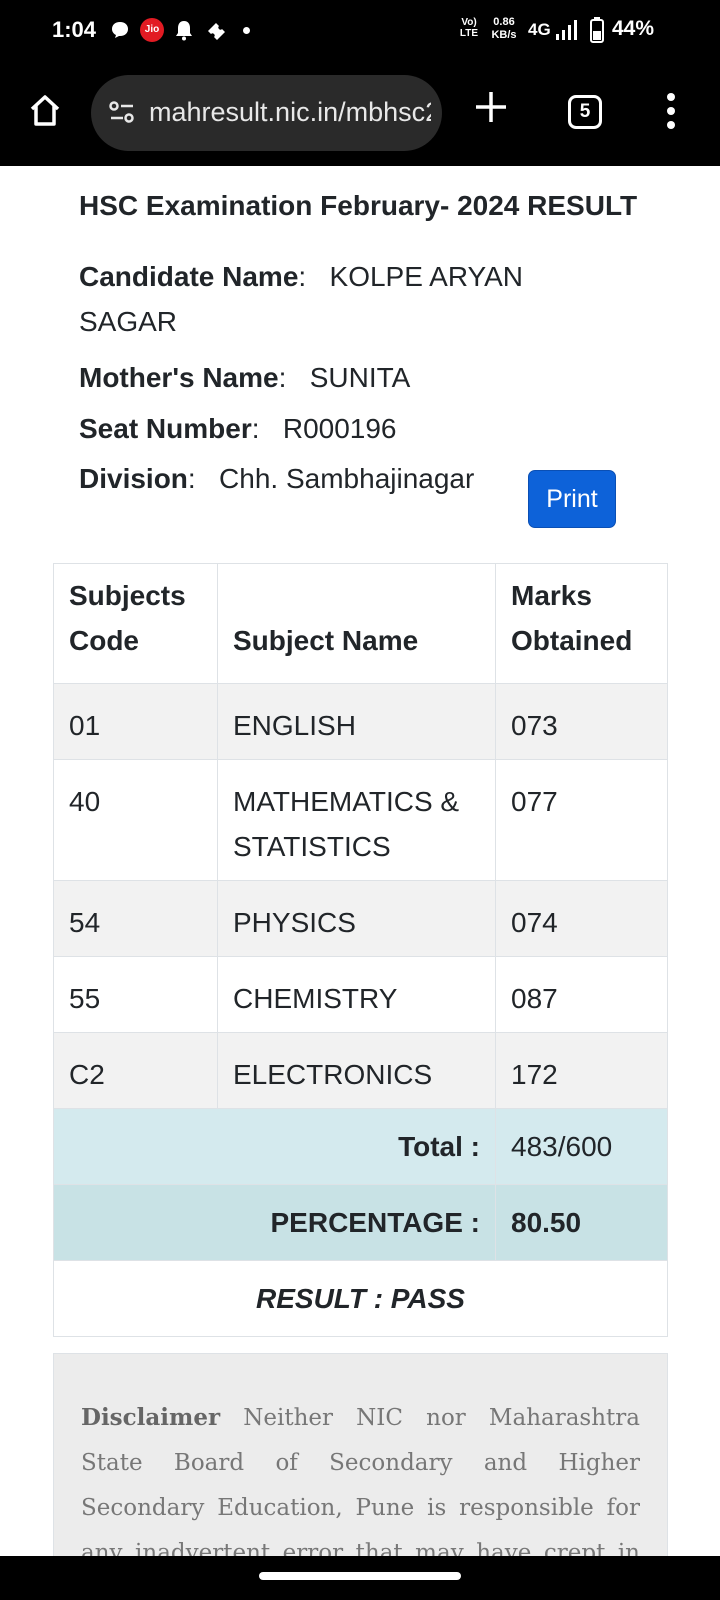 This screenshot has width=720, height=1600. I want to click on division-label: Division, so click(133, 478).